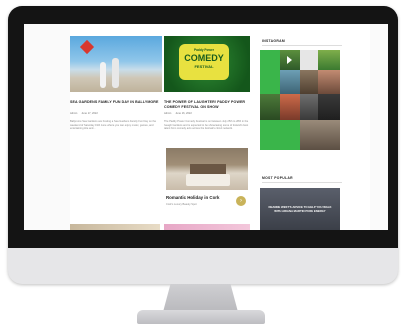 This screenshot has width=401, height=330. I want to click on article-meta: Admin June 17, 2022, so click(84, 113).